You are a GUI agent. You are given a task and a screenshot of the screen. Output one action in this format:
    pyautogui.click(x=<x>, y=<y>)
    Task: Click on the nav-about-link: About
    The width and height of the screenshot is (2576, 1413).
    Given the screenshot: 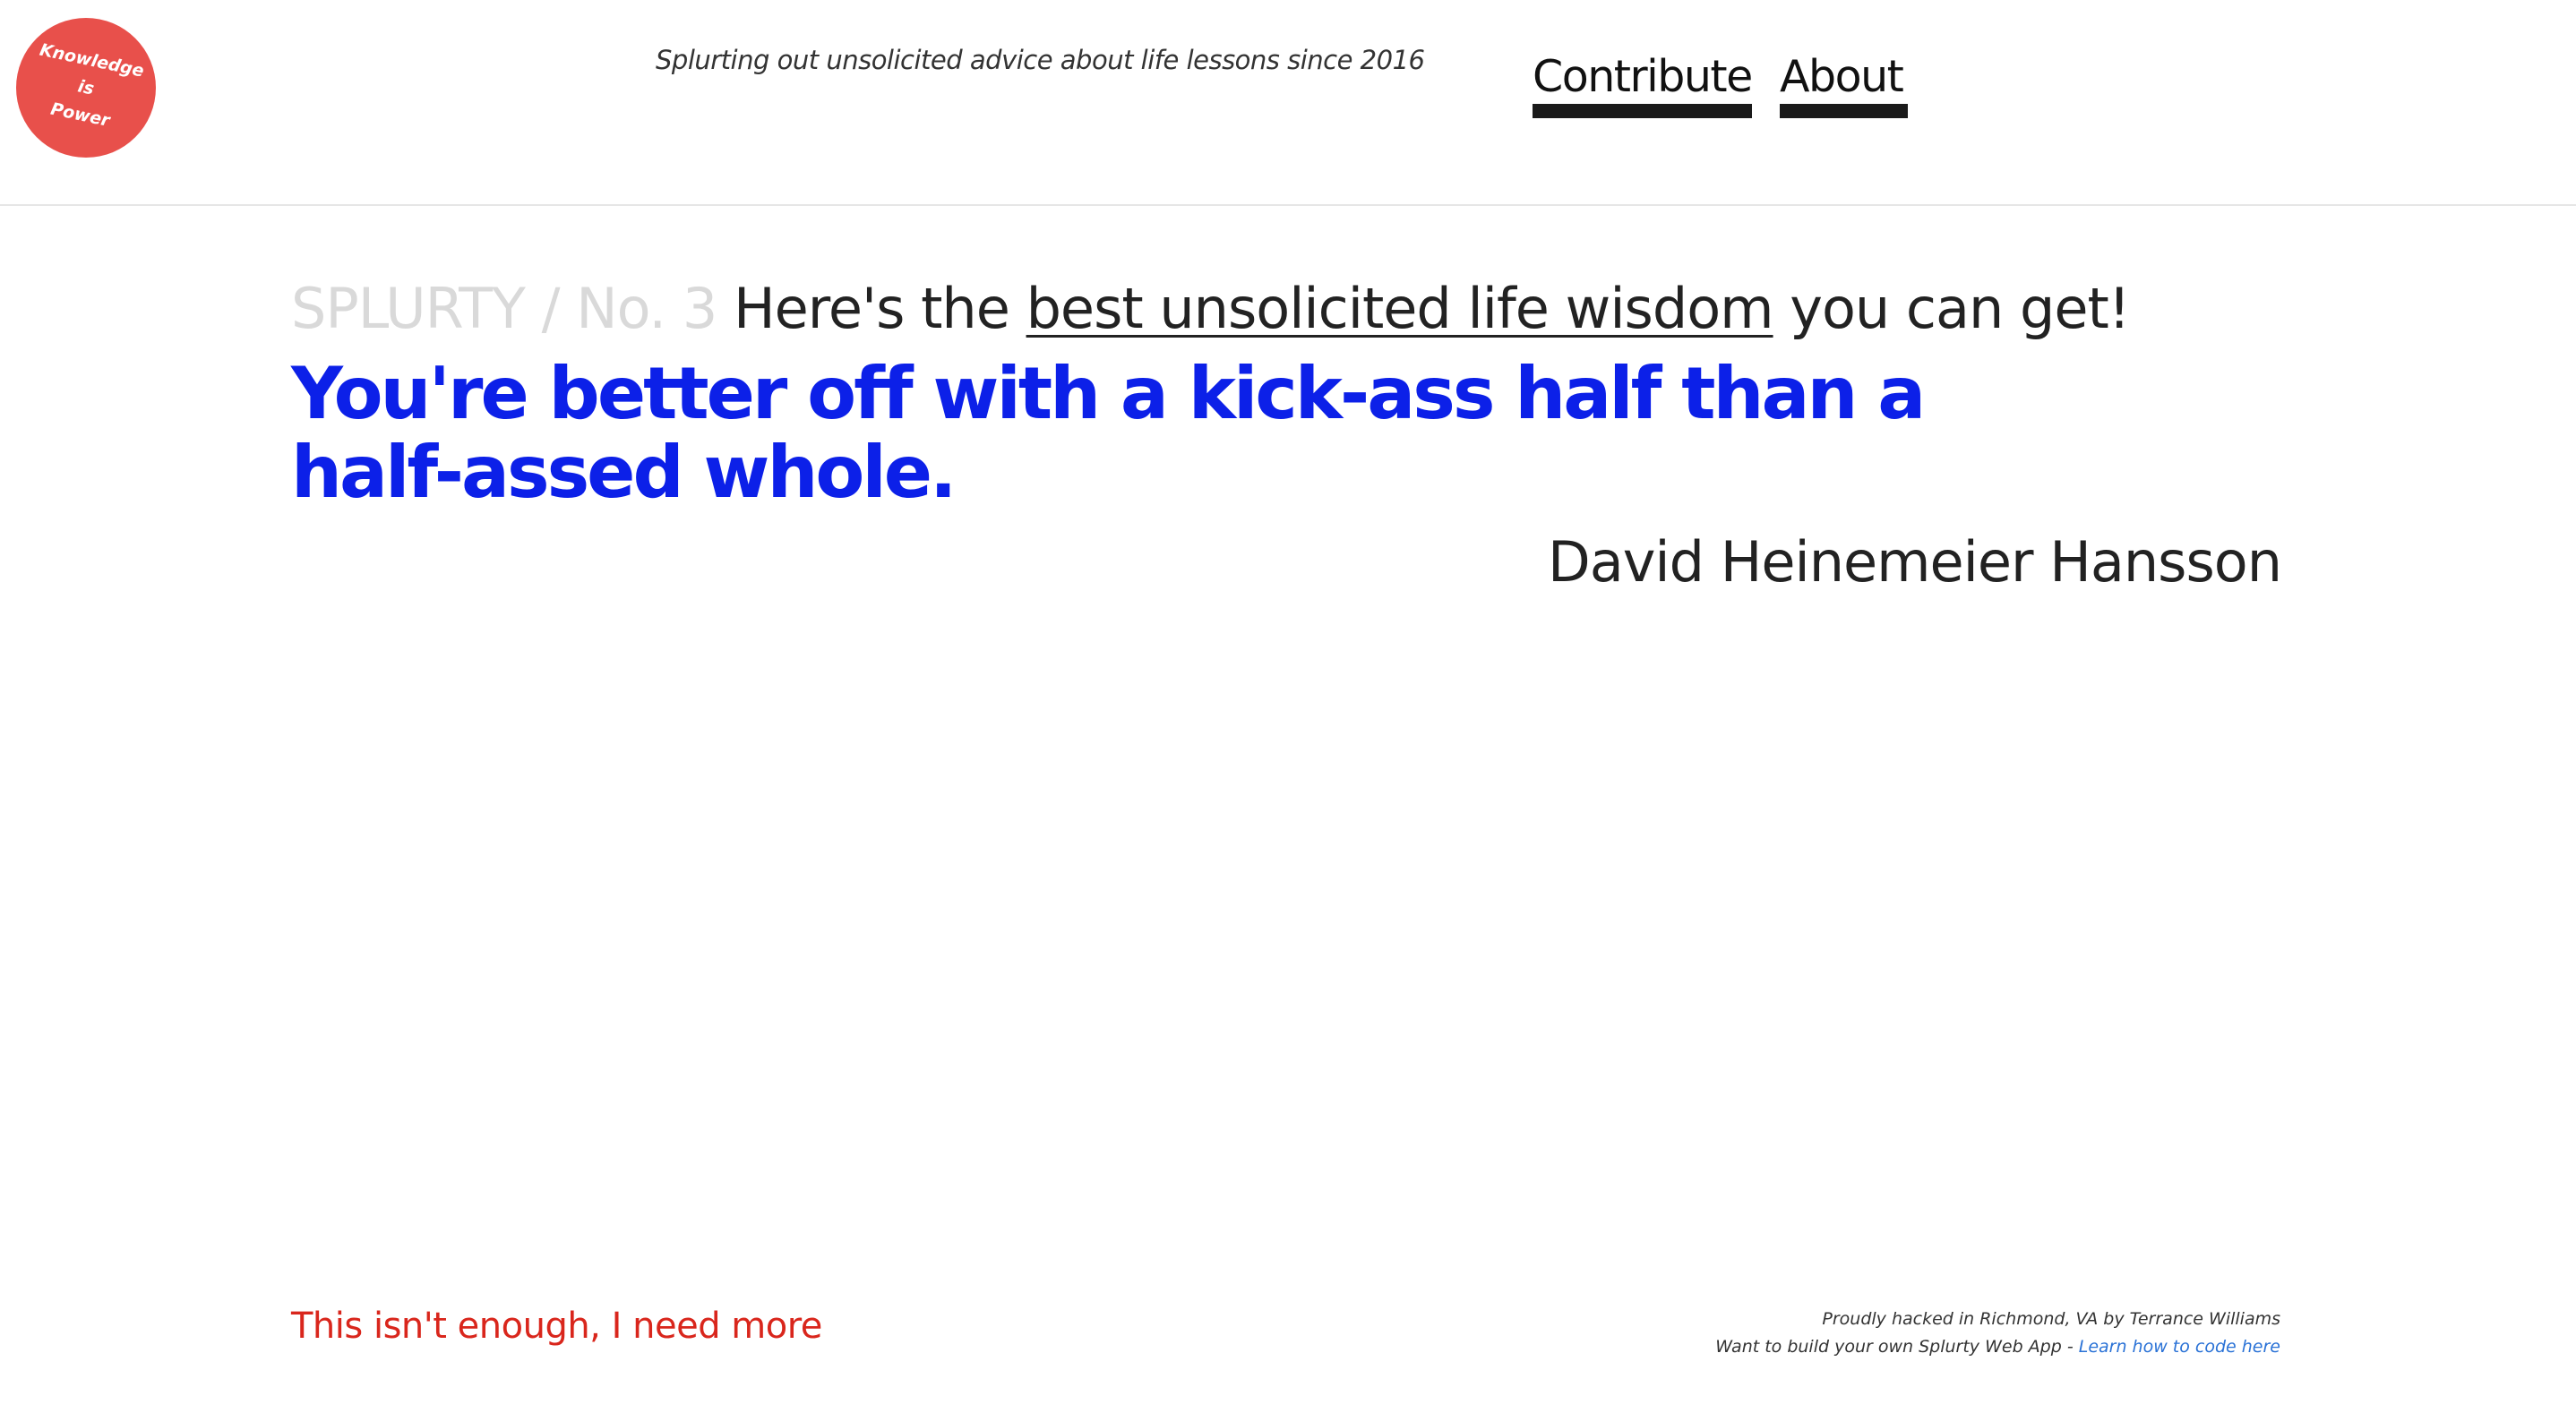 What is the action you would take?
    pyautogui.click(x=1844, y=84)
    